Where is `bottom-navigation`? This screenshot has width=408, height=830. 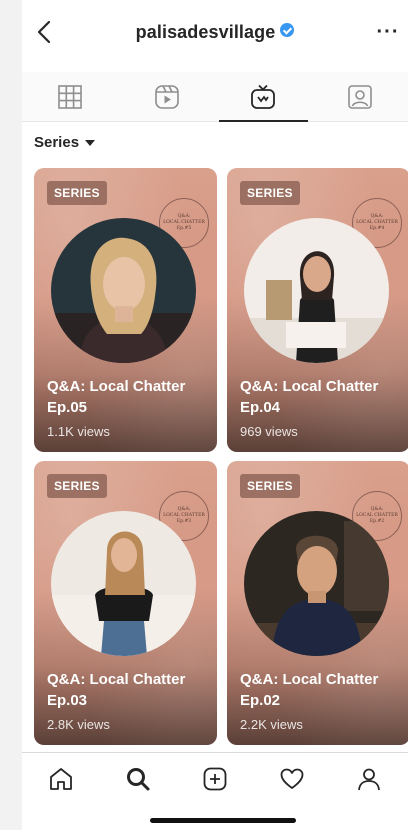
bottom-navigation is located at coordinates (215, 778).